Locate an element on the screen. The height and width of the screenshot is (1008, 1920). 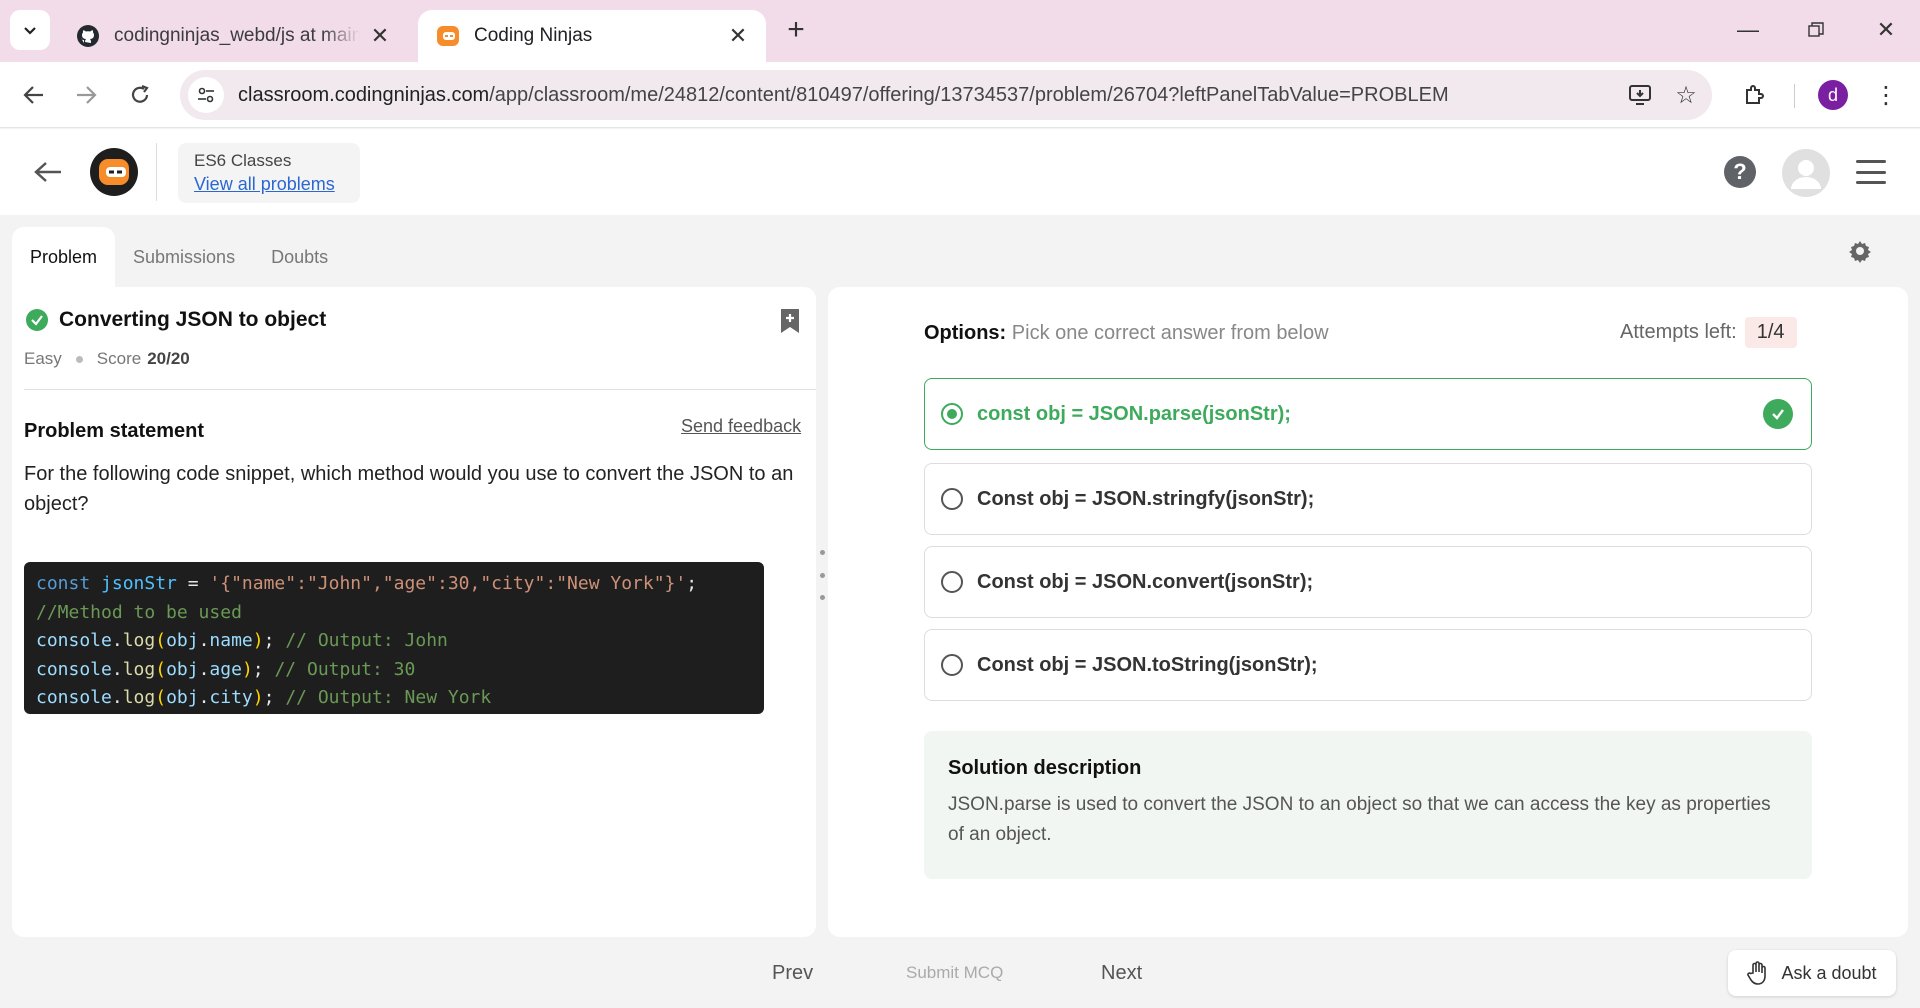
solution-heading: Solution description is located at coordinates (1045, 768).